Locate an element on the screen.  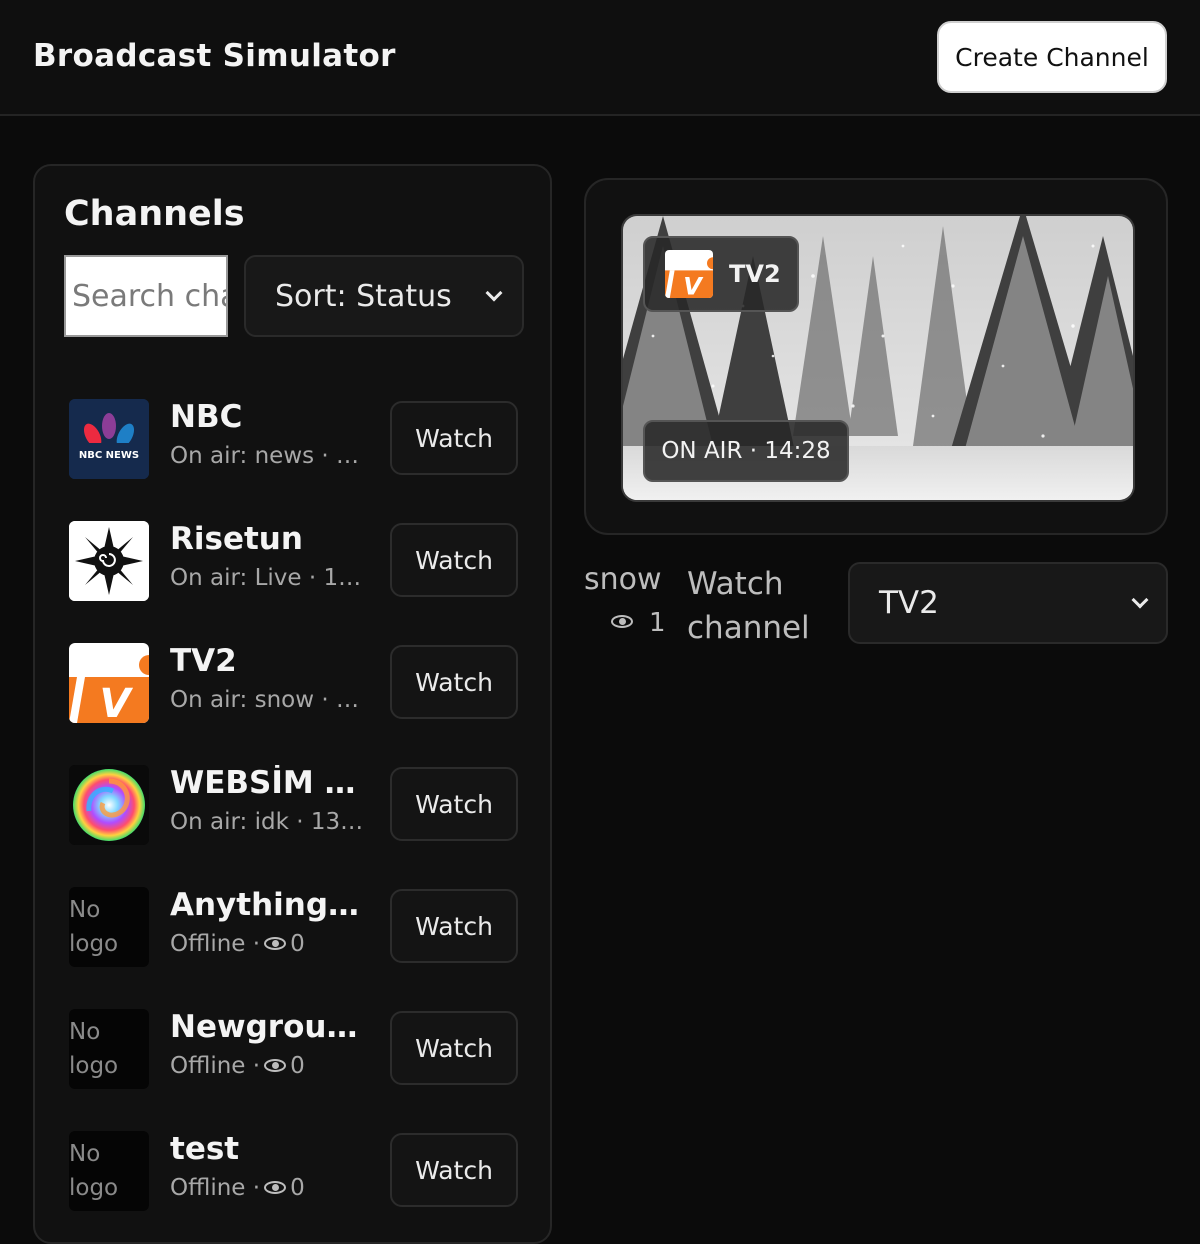
player-viewer-count: 1 is located at coordinates (636, 623).